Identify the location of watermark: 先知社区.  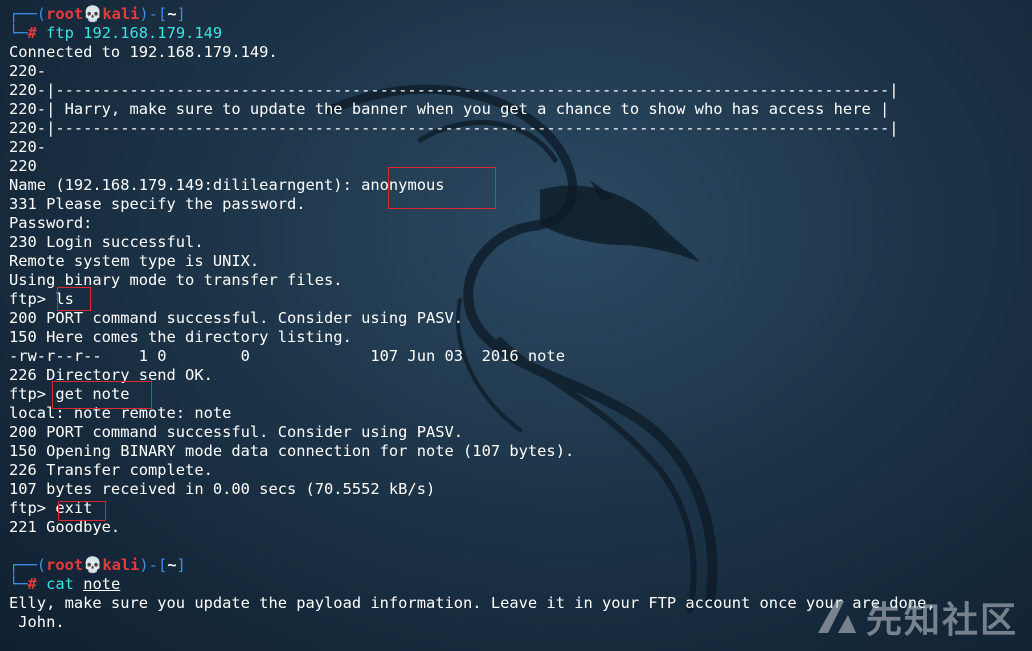
(916, 617).